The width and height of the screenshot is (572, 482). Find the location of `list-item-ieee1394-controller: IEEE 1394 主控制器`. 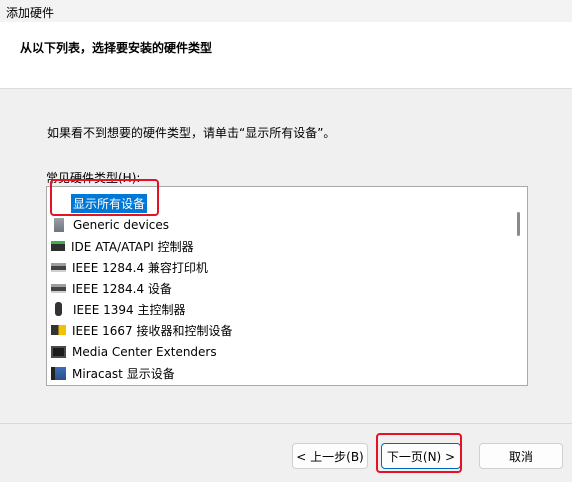

list-item-ieee1394-controller: IEEE 1394 主控制器 is located at coordinates (119, 309).